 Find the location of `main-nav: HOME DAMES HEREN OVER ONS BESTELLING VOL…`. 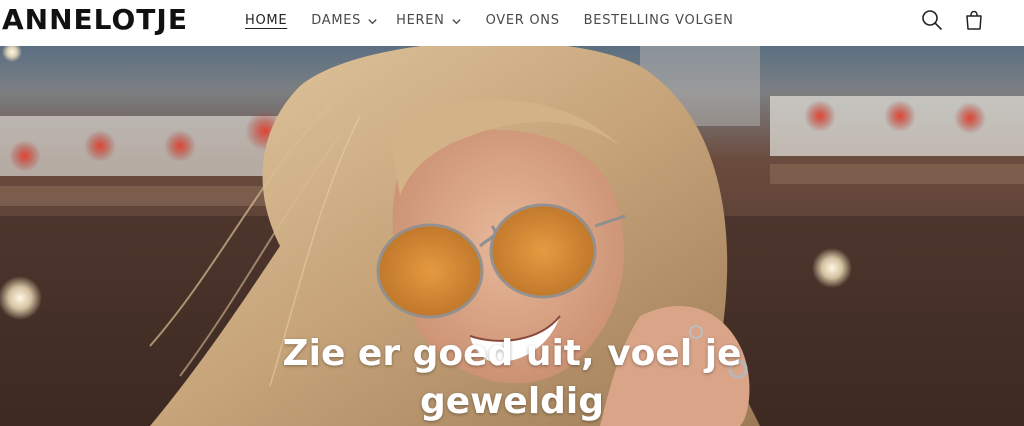

main-nav: HOME DAMES HEREN OVER ONS BESTELLING VOL… is located at coordinates (489, 20).